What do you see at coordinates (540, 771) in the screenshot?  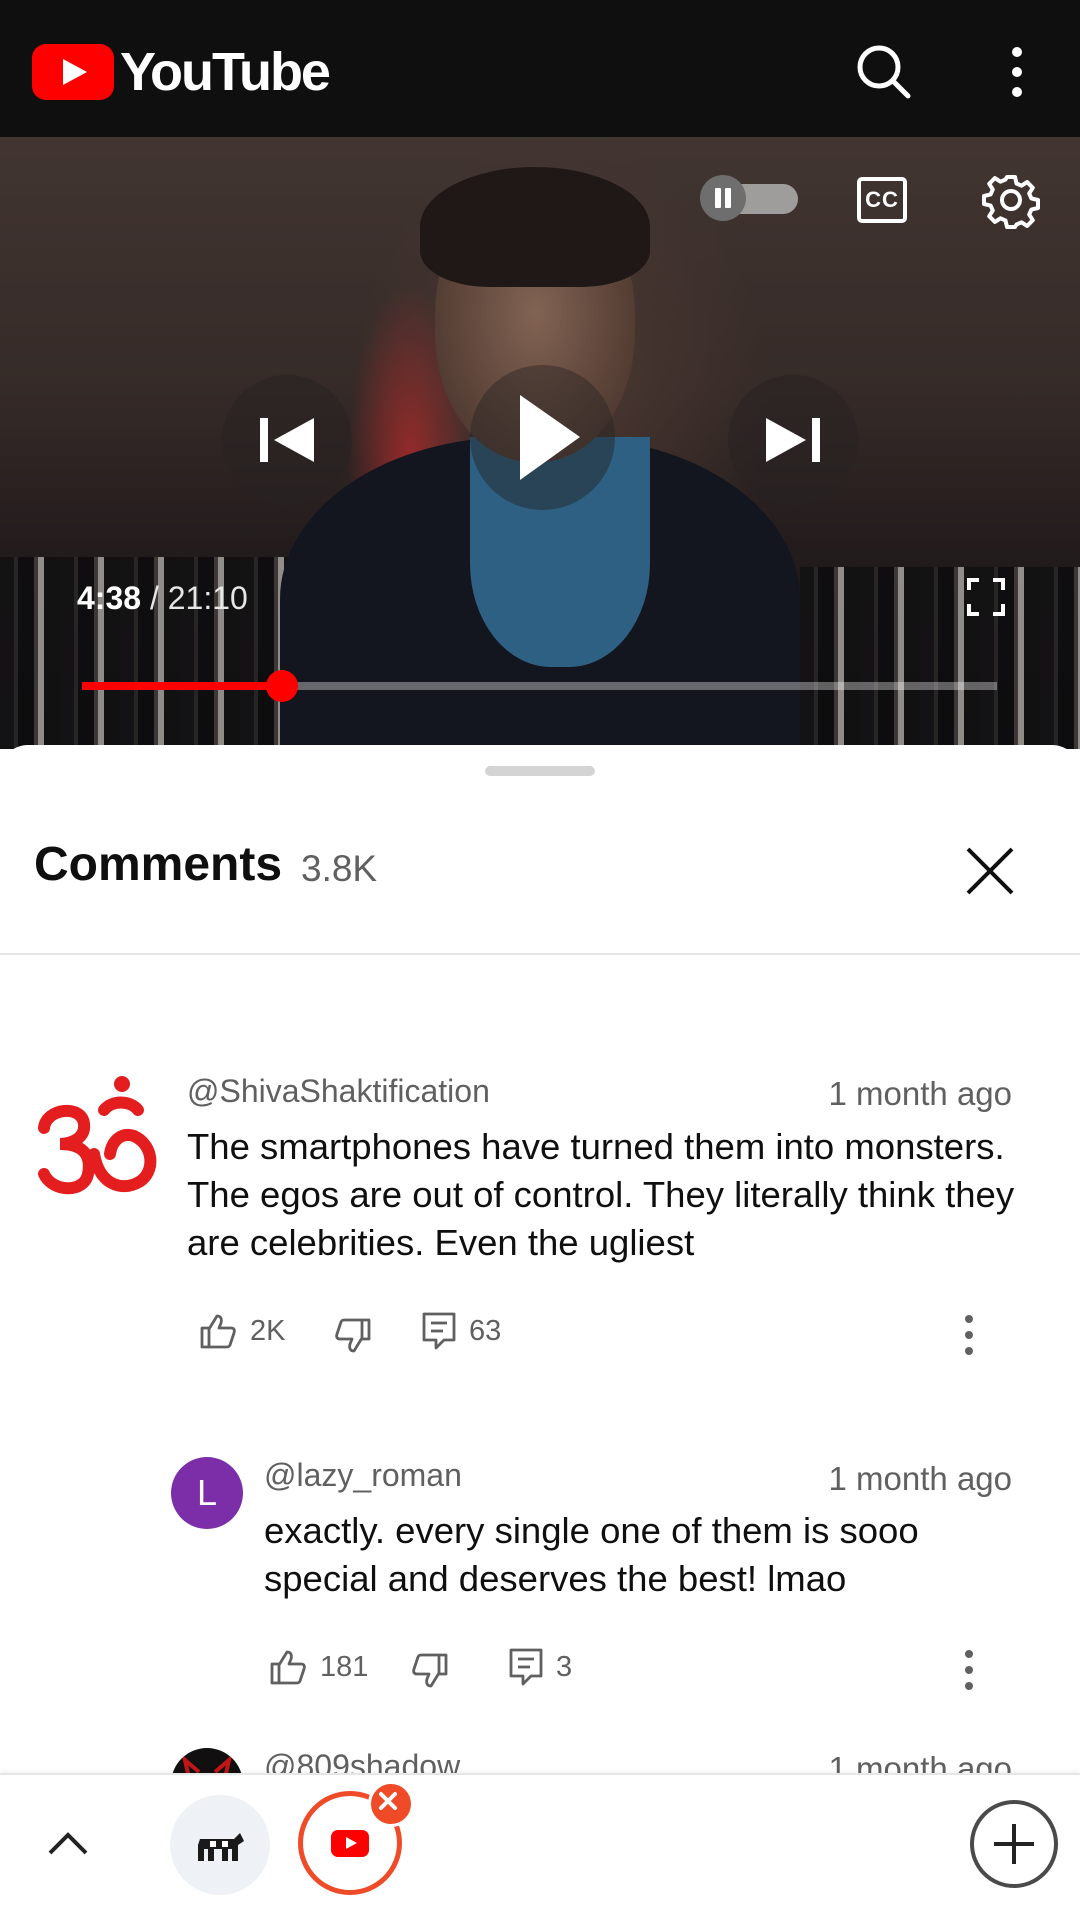 I see `drag-handle` at bounding box center [540, 771].